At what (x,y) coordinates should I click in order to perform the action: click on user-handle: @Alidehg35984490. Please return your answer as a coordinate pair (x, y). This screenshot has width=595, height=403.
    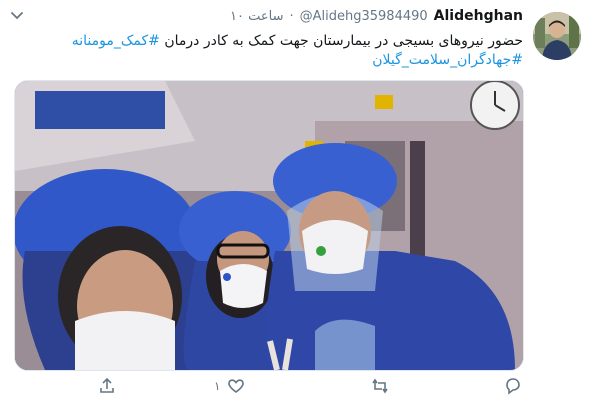
    Looking at the image, I should click on (364, 16).